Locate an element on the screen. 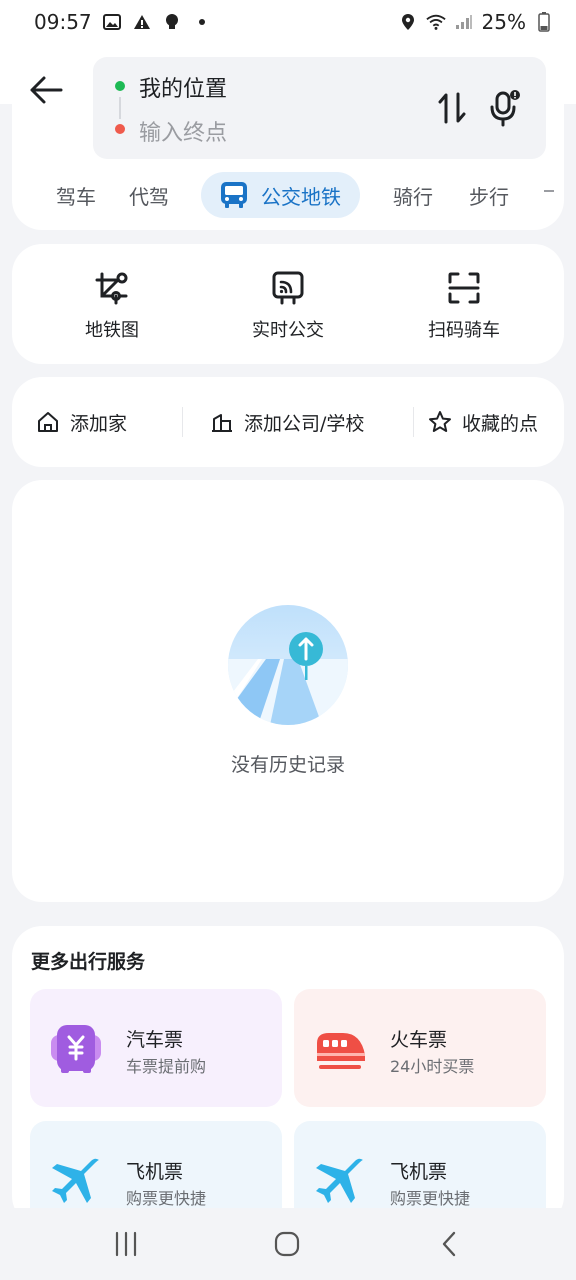 The image size is (576, 1280). status-time: 09:57 is located at coordinates (63, 22).